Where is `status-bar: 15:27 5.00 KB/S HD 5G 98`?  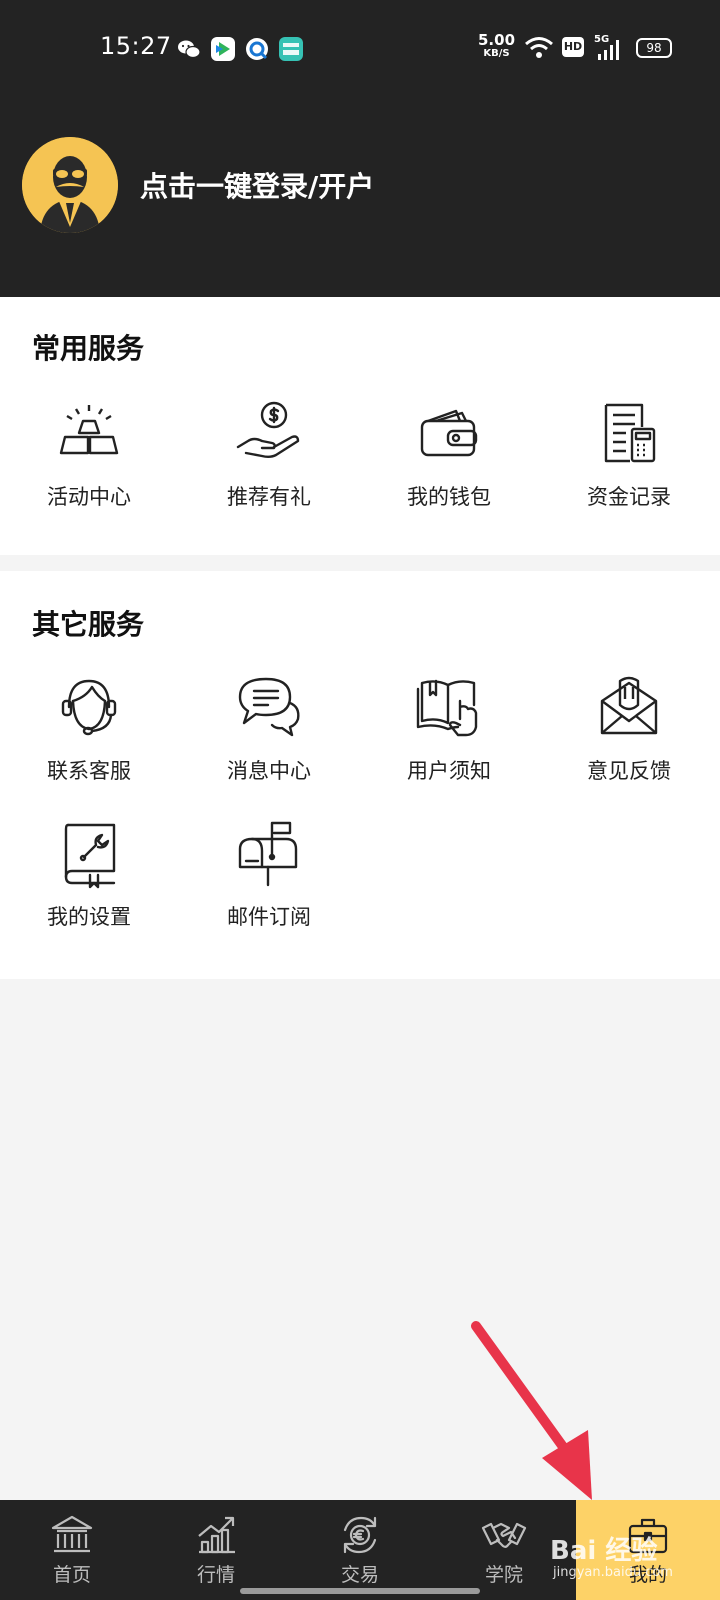
status-bar: 15:27 5.00 KB/S HD 5G 98 is located at coordinates (360, 48).